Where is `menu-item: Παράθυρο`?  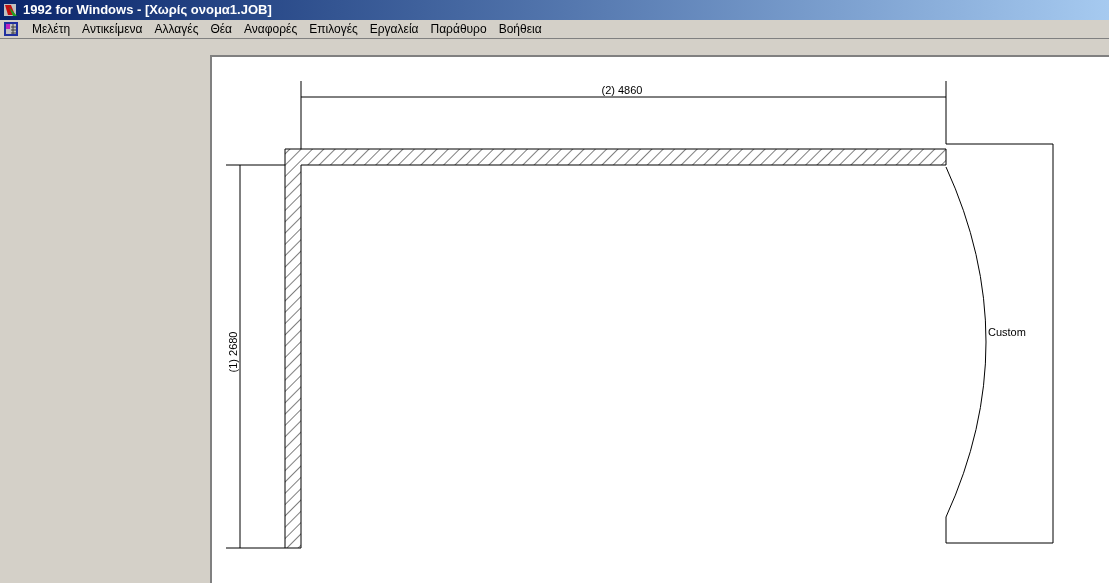 menu-item: Παράθυρο is located at coordinates (458, 29).